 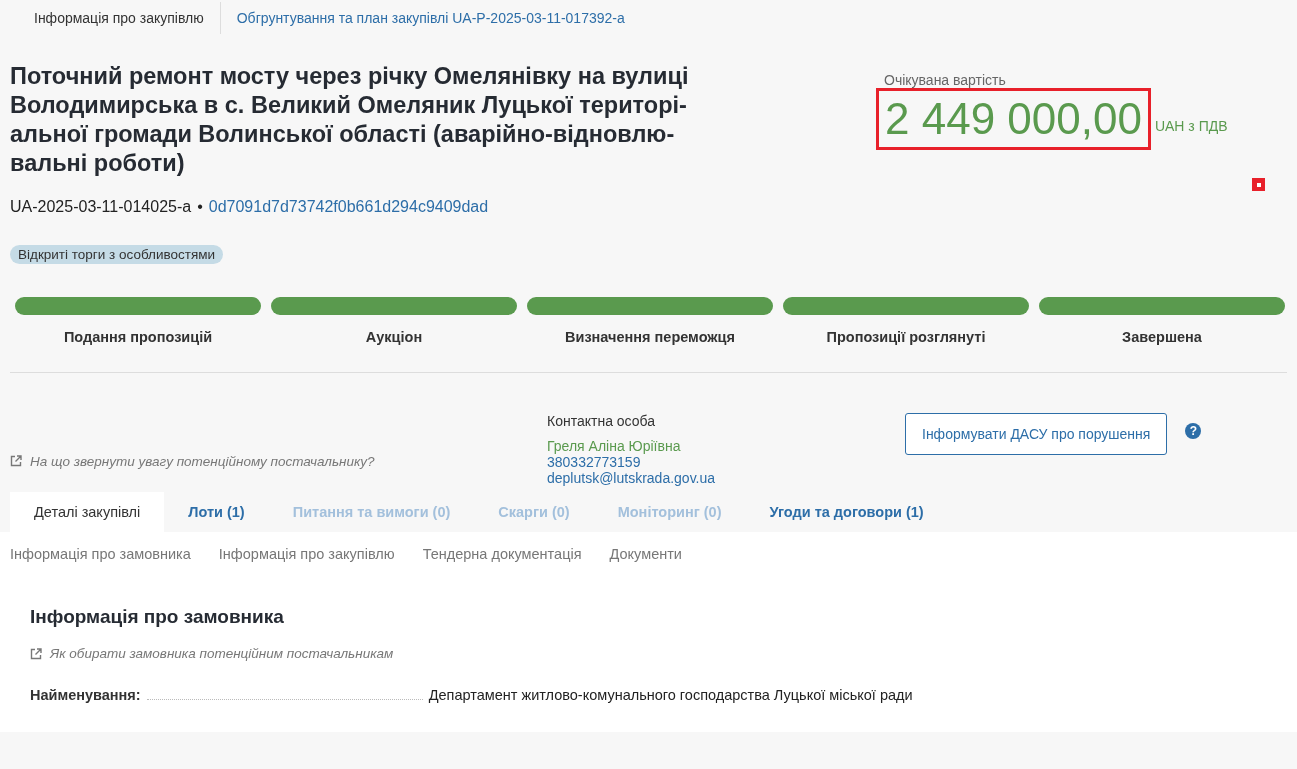 What do you see at coordinates (87, 512) in the screenshot?
I see `main-tab: Деталі закупівлі` at bounding box center [87, 512].